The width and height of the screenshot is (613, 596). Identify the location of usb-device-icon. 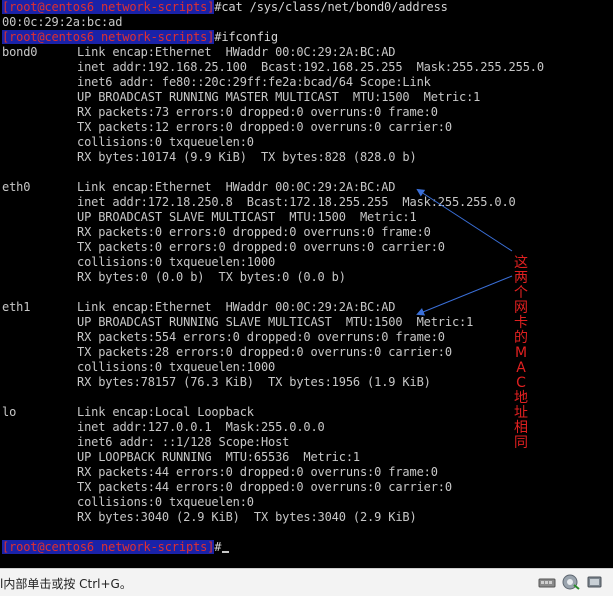
(595, 582).